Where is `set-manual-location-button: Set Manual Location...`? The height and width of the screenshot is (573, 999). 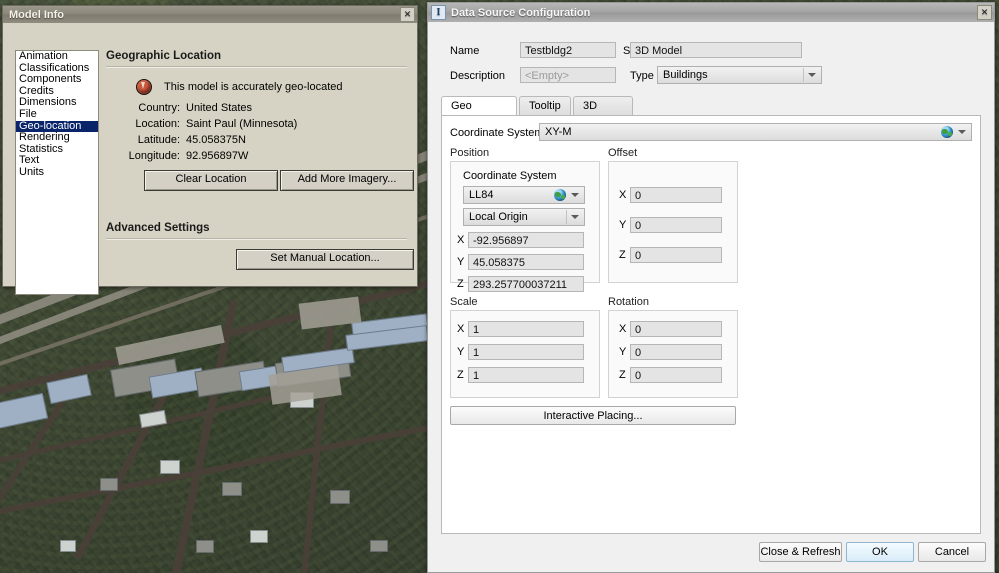
set-manual-location-button: Set Manual Location... is located at coordinates (325, 259).